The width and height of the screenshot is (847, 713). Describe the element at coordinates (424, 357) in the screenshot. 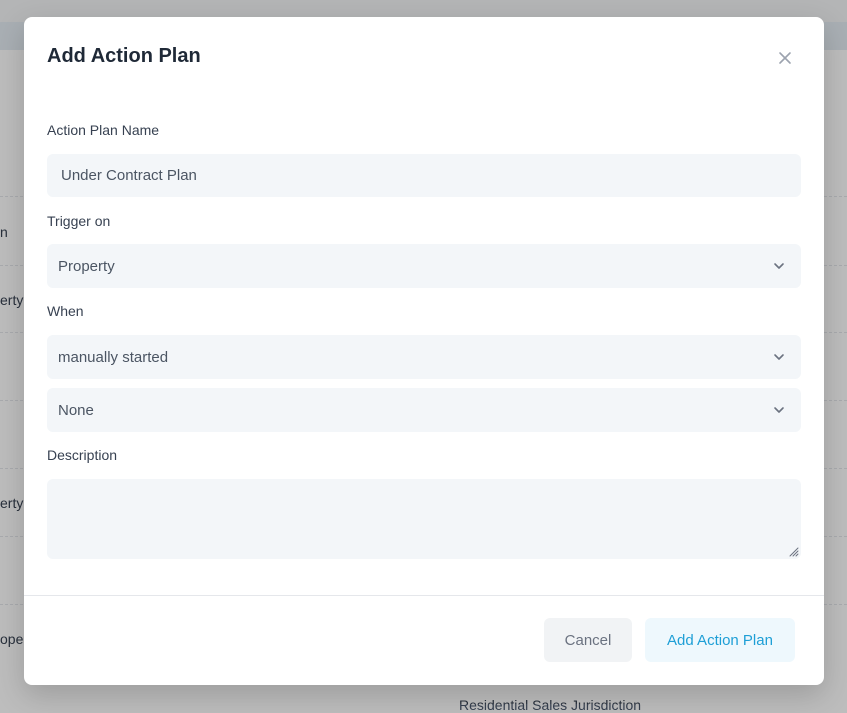

I see `when-select: manually started` at that location.